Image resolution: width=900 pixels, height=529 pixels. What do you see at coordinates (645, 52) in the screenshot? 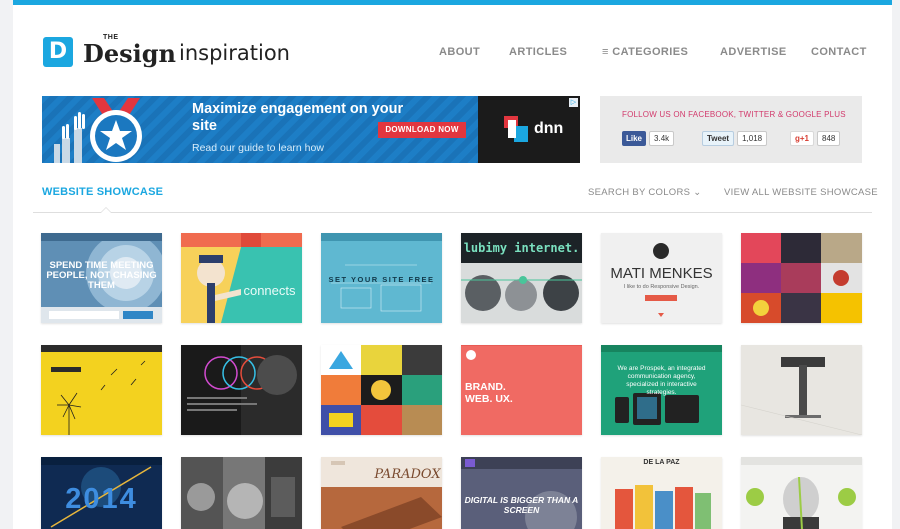
I see `nav-categories: ≡ CATEGORIES` at bounding box center [645, 52].